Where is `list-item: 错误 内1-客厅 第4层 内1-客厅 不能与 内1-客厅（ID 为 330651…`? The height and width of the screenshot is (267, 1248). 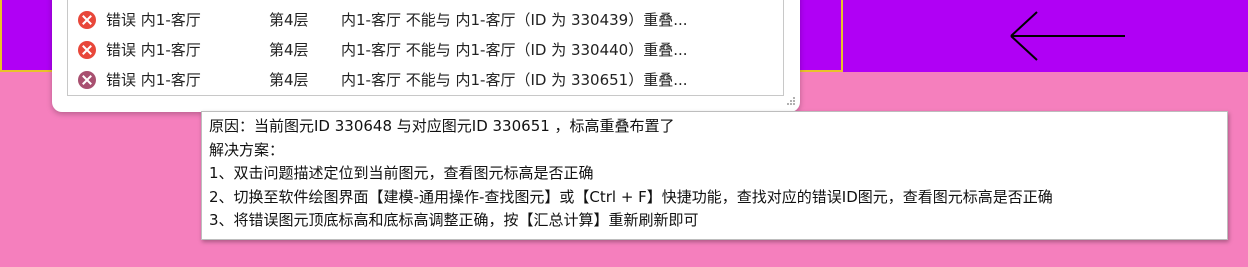 list-item: 错误 内1-客厅 第4层 内1-客厅 不能与 内1-客厅（ID 为 330651… is located at coordinates (418, 80).